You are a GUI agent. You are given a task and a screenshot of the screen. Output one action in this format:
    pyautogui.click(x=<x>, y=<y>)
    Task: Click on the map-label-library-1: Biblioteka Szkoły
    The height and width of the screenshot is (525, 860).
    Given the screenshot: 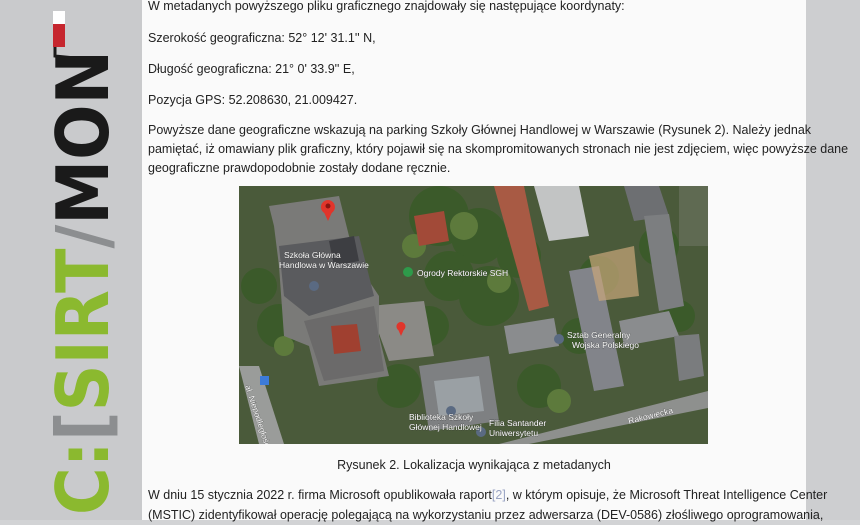 What is the action you would take?
    pyautogui.click(x=441, y=417)
    